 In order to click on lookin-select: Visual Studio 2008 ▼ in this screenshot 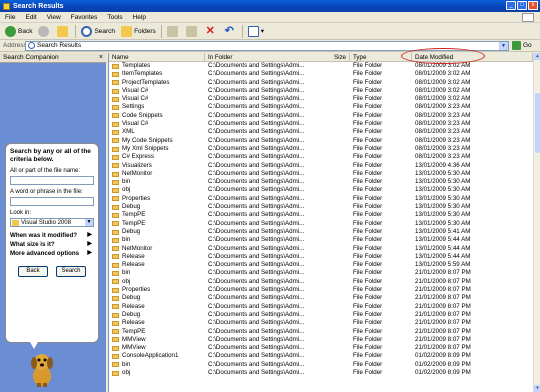, I will do `click(52, 222)`.